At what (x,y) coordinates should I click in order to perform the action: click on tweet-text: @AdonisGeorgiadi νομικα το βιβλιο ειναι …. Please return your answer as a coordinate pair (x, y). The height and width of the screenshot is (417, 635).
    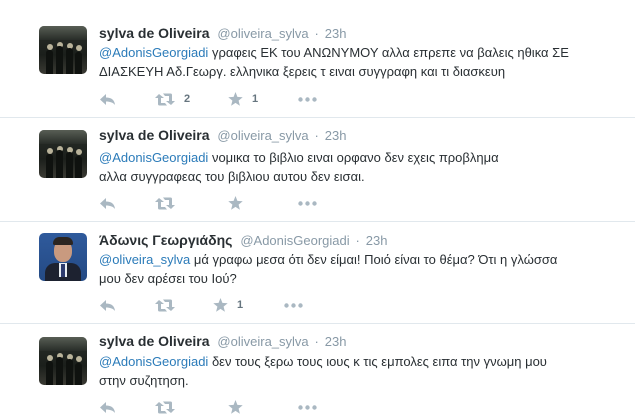
    Looking at the image, I should click on (299, 167).